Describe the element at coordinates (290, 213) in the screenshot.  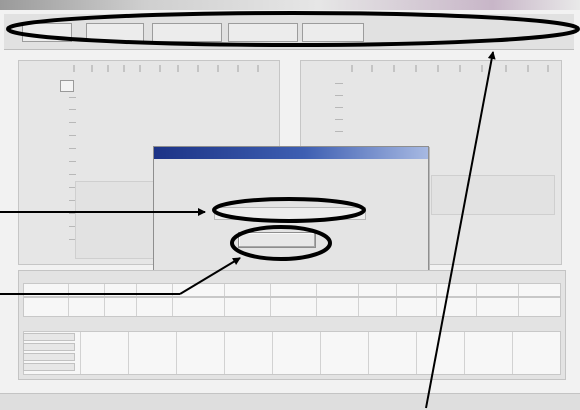
I see `dialog-status-field` at that location.